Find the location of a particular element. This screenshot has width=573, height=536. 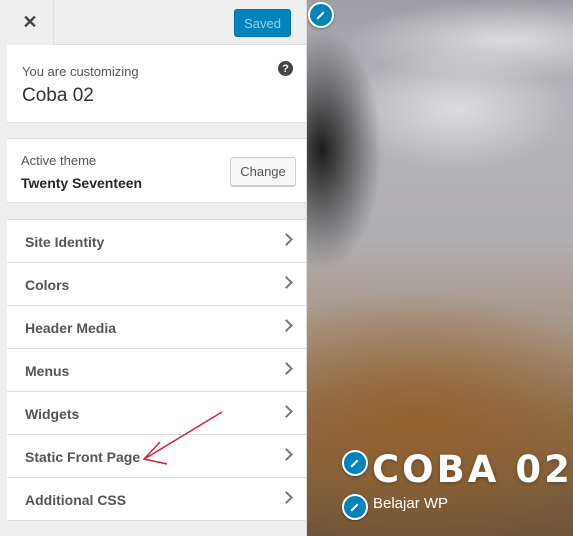

site-title: COBA 02 is located at coordinates (472, 469).